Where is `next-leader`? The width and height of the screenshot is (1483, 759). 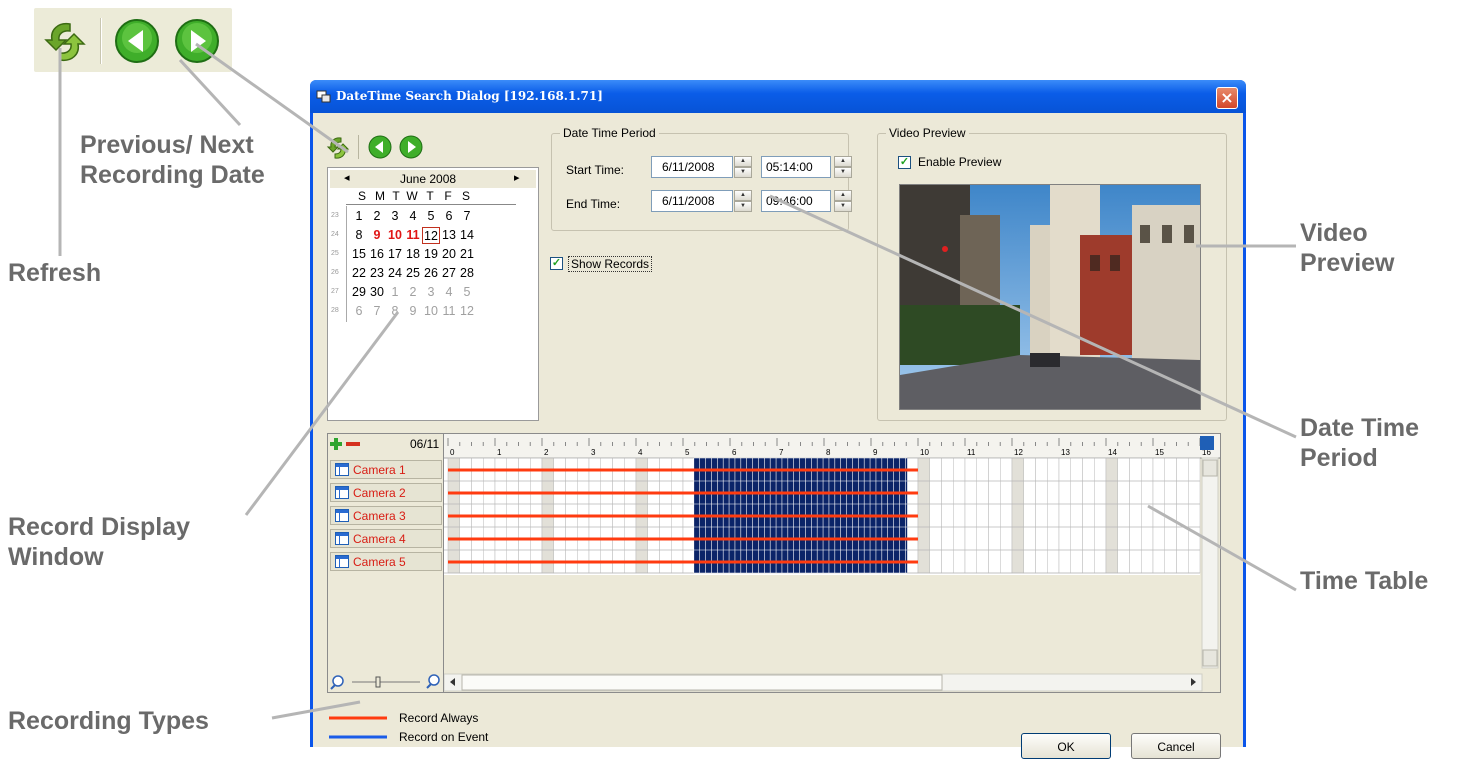
next-leader is located at coordinates (272, 98).